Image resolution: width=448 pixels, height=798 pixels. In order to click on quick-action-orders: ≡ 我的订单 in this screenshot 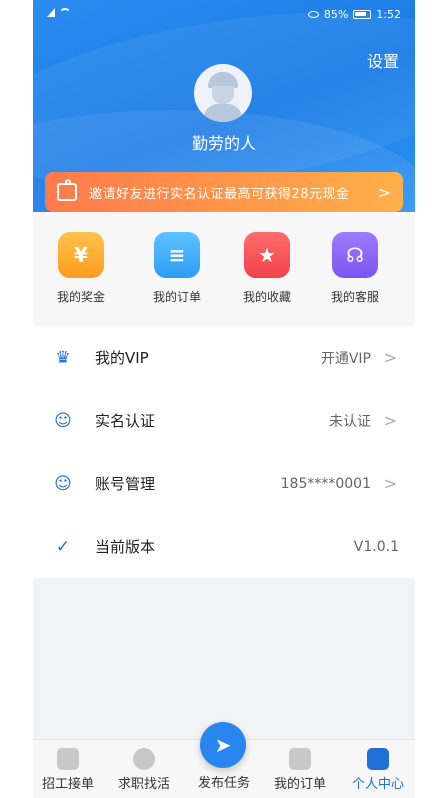, I will do `click(177, 268)`.